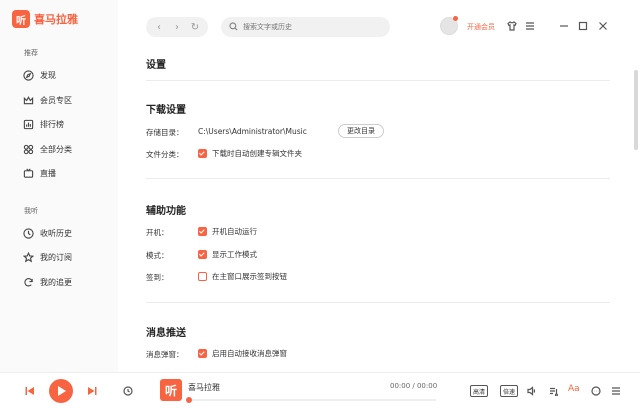  I want to click on checkin-button-checkbox: 在主窗口展示签到按钮, so click(242, 276).